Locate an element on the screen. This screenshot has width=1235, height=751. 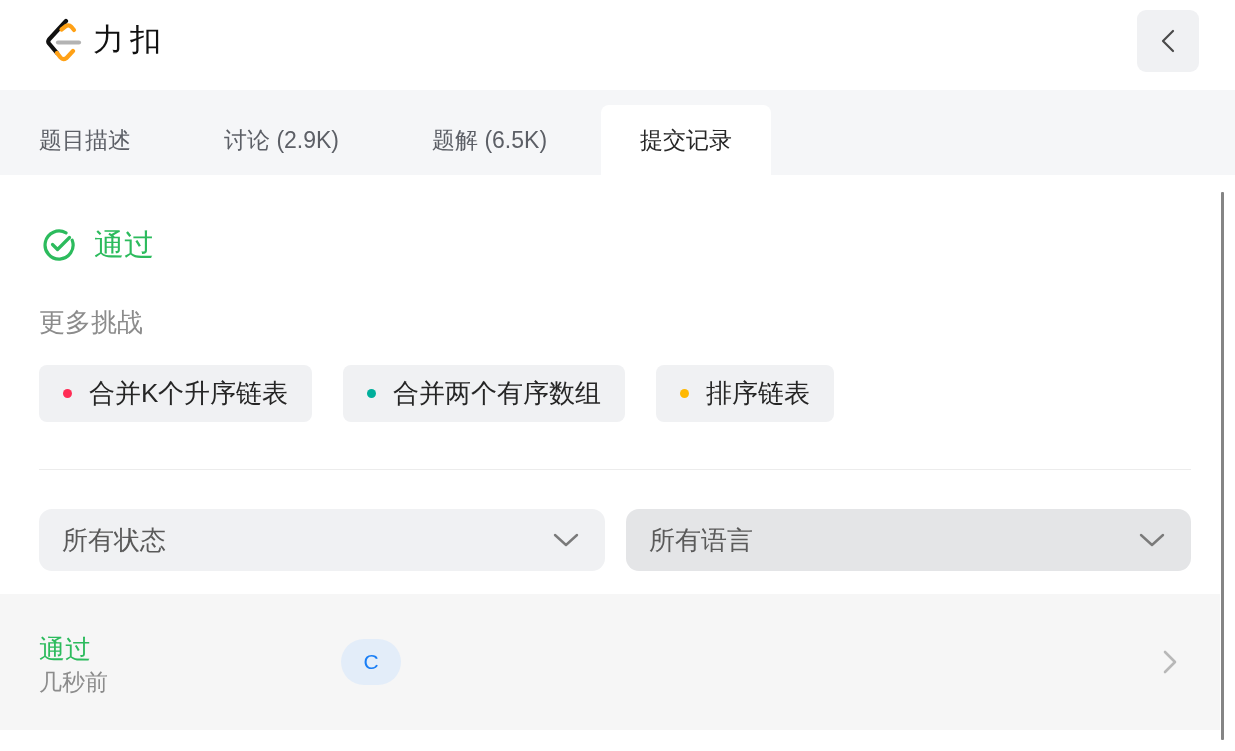
check-circle-icon is located at coordinates (59, 245).